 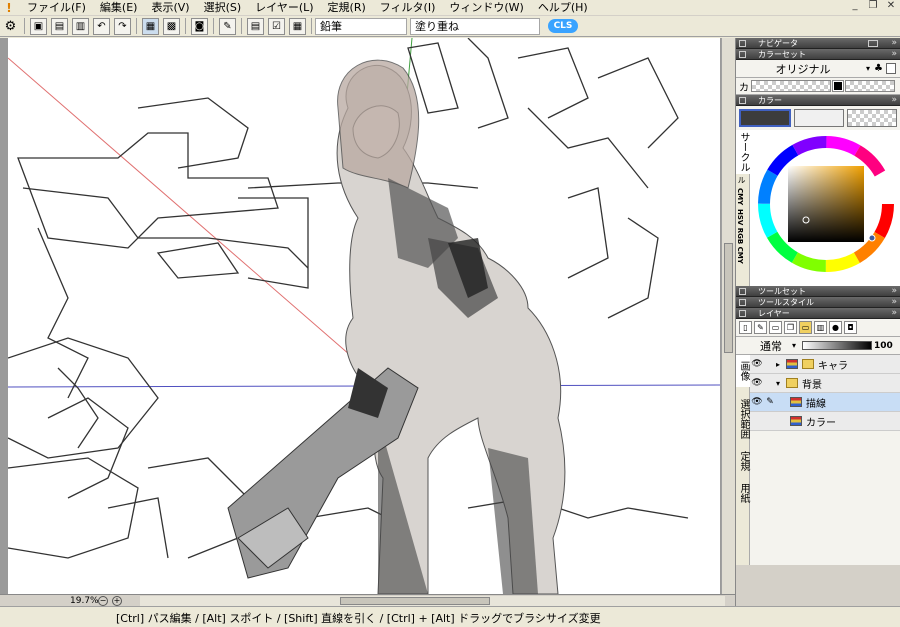 What do you see at coordinates (171, 26) in the screenshot?
I see `ruler-grid-icon: ▩` at bounding box center [171, 26].